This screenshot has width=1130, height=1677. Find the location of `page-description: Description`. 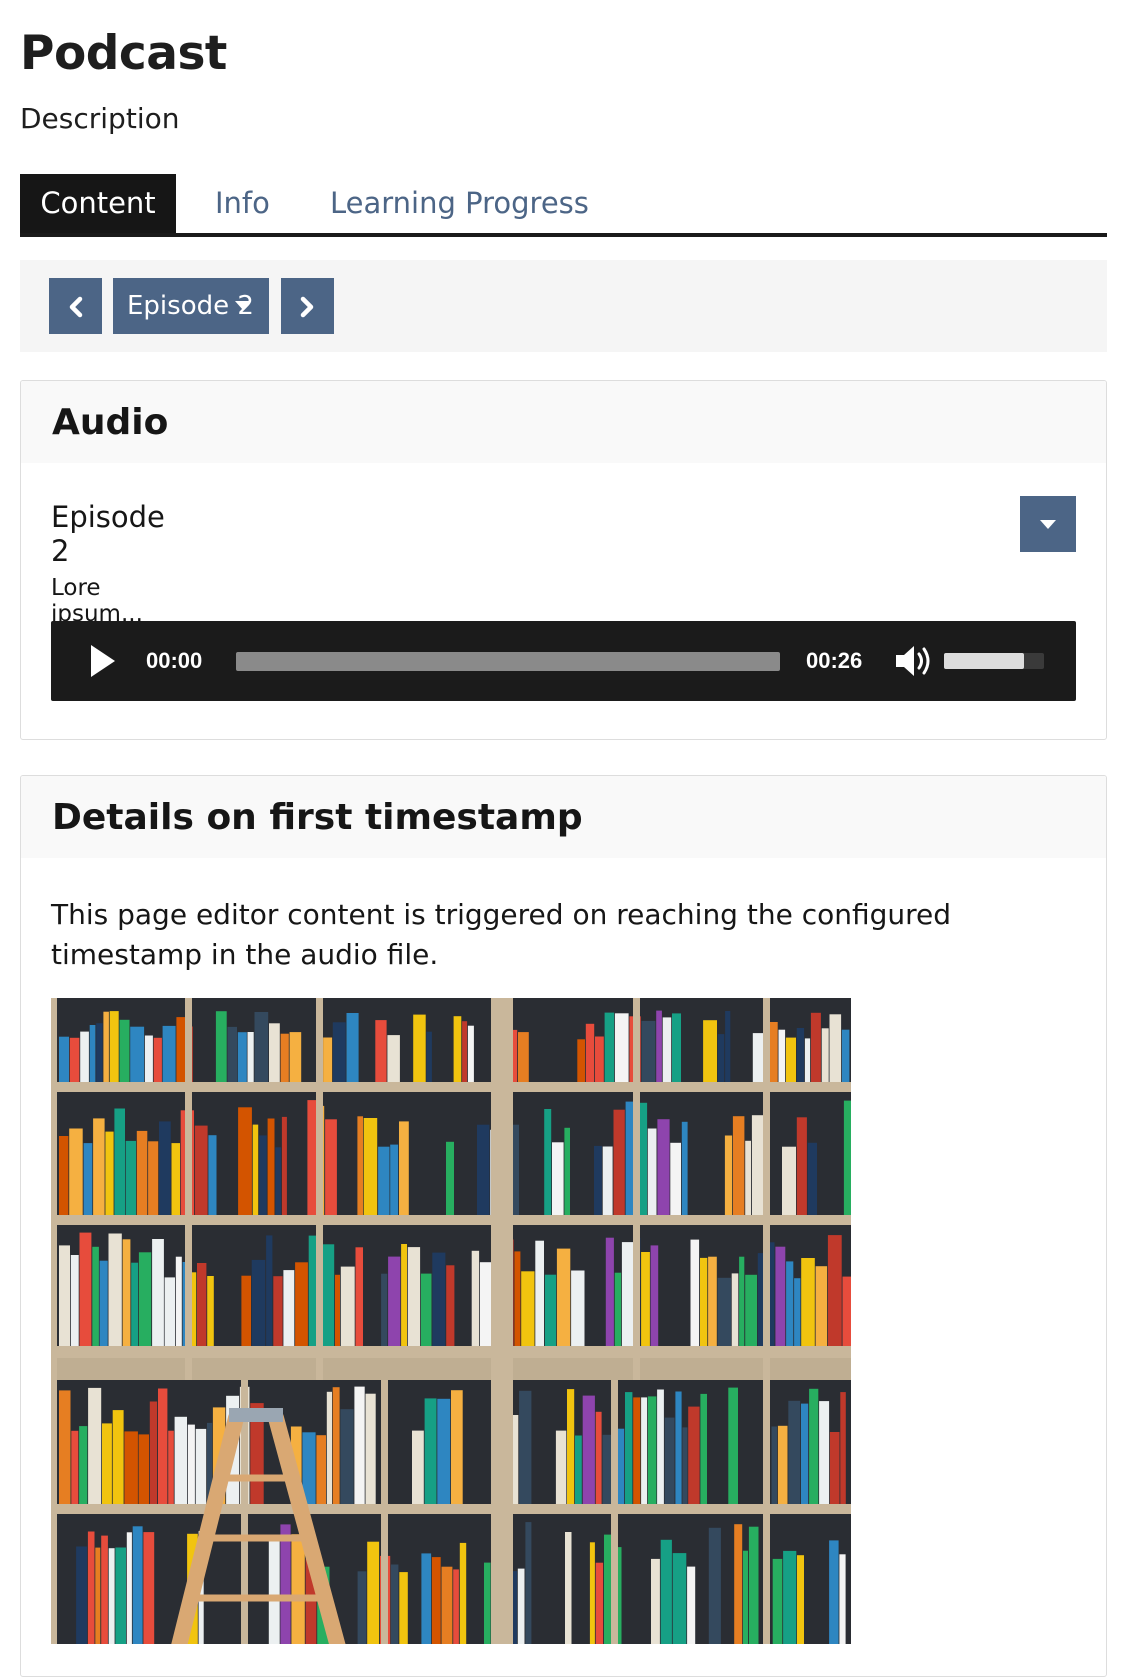

page-description: Description is located at coordinates (100, 118).